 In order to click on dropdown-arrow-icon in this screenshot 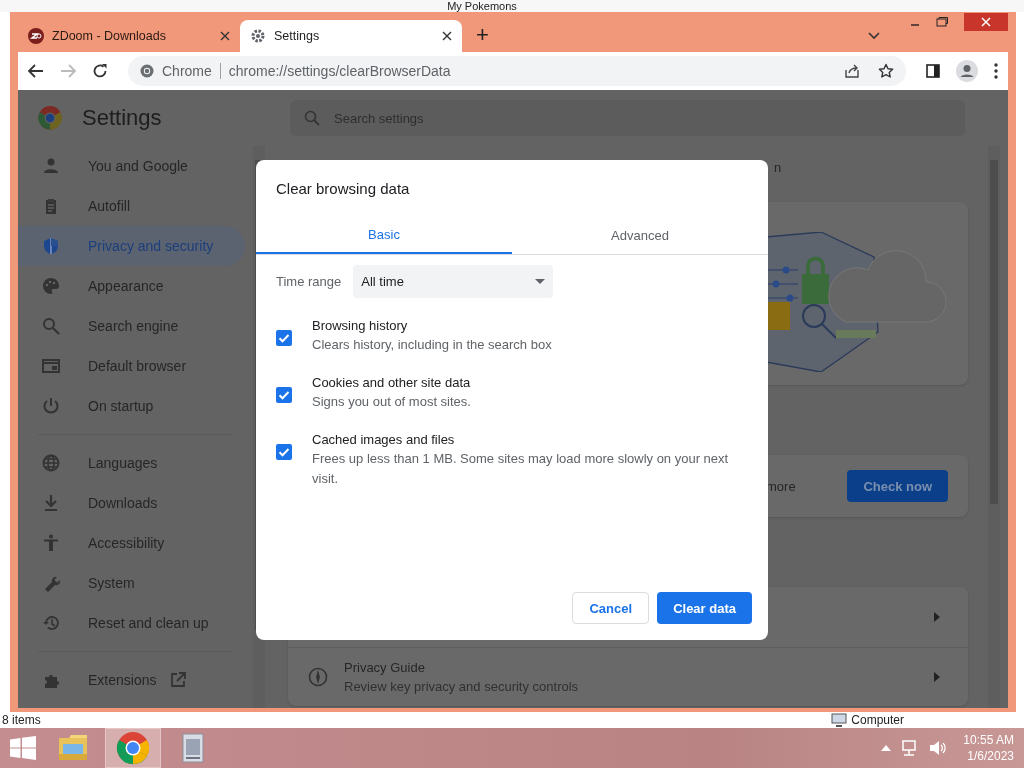, I will do `click(540, 281)`.